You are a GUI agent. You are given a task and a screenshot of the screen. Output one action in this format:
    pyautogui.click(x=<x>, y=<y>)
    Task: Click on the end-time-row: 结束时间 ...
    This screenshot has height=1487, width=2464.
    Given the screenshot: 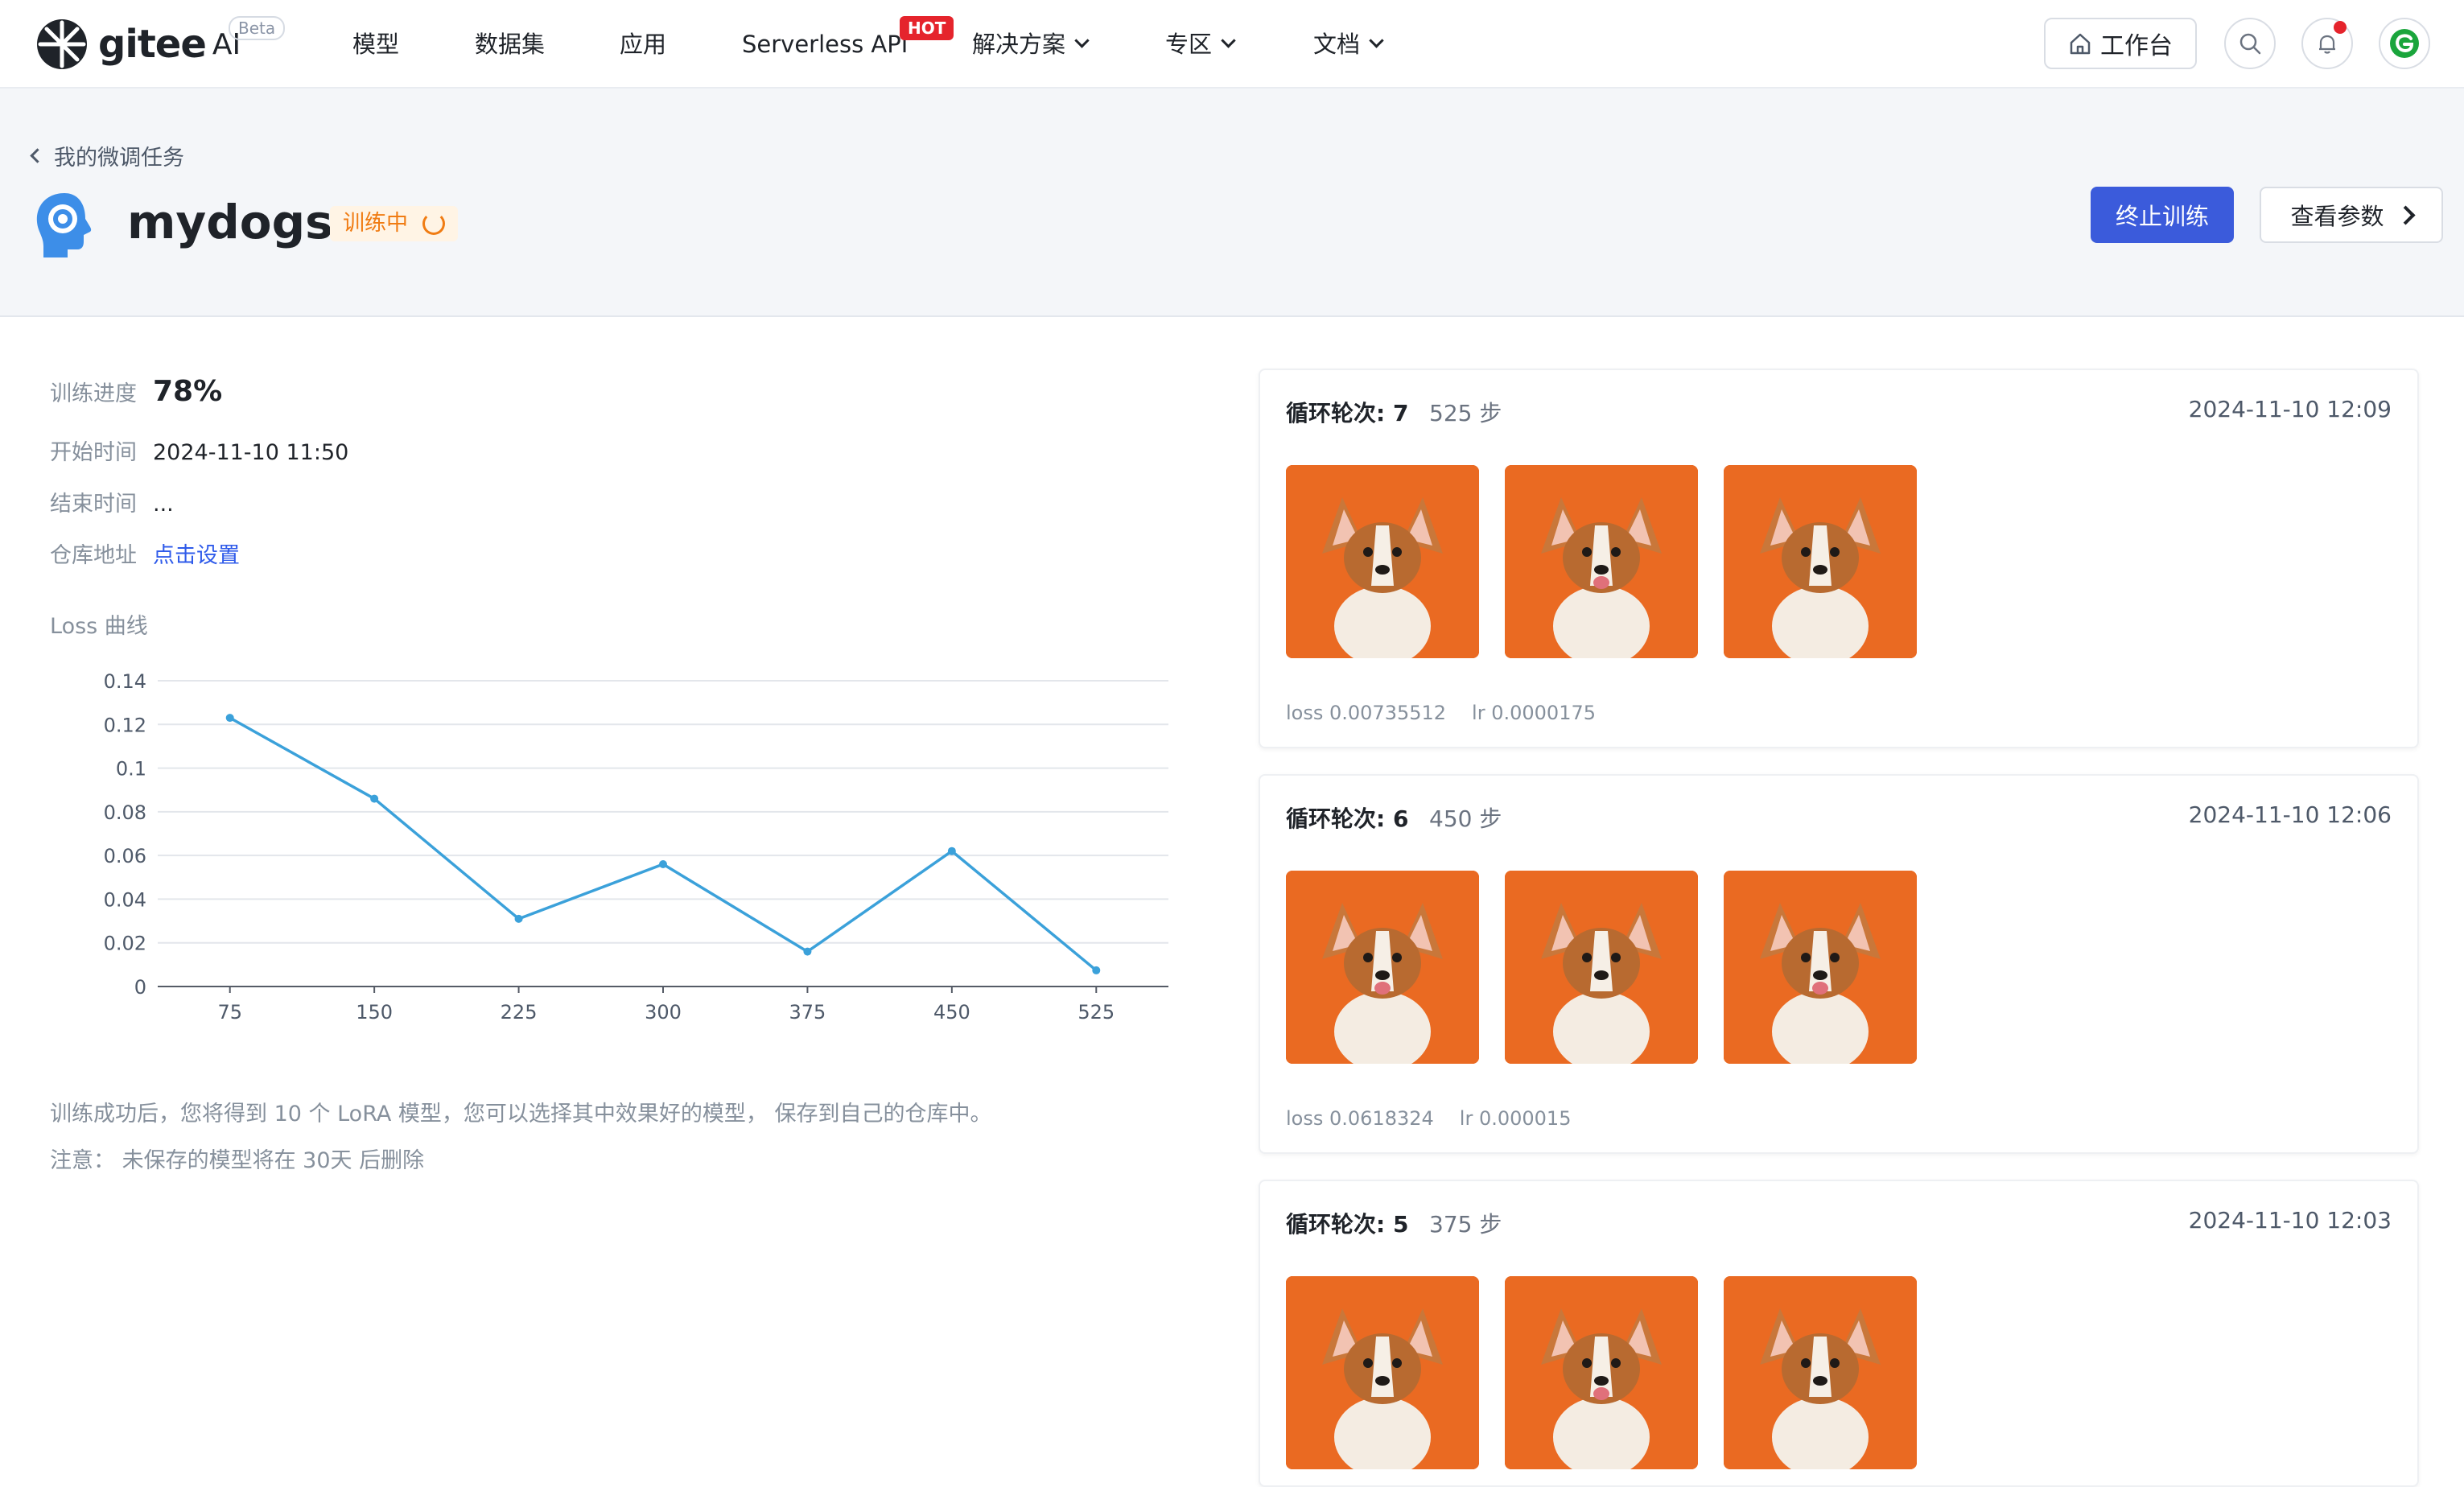 What is the action you would take?
    pyautogui.click(x=112, y=501)
    